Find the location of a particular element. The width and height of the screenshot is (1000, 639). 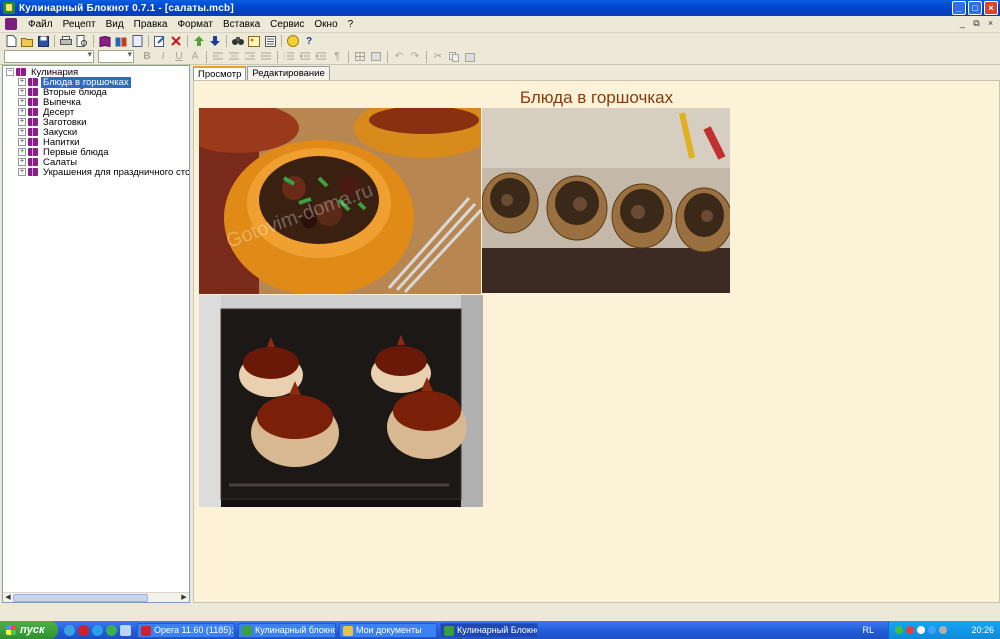

edit-note-icon is located at coordinates (160, 41).